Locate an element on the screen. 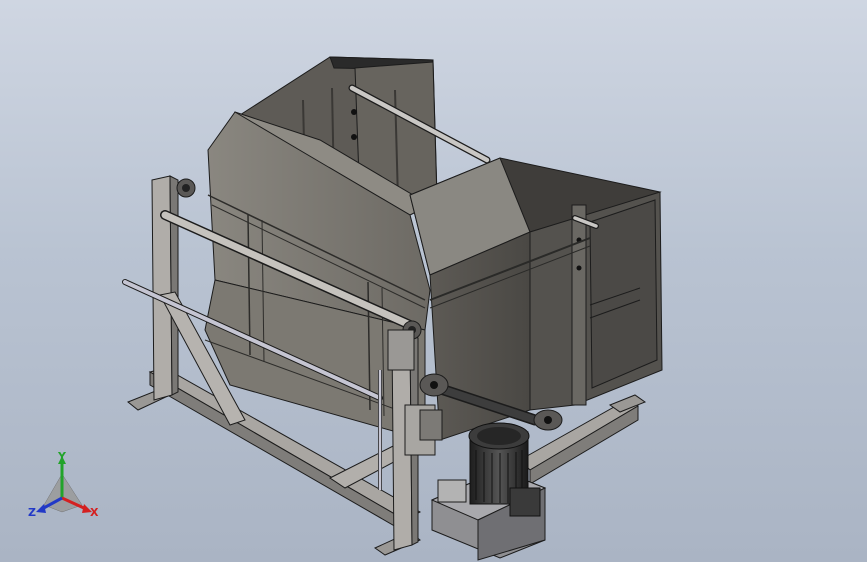  front-hopper is located at coordinates (536, 299).